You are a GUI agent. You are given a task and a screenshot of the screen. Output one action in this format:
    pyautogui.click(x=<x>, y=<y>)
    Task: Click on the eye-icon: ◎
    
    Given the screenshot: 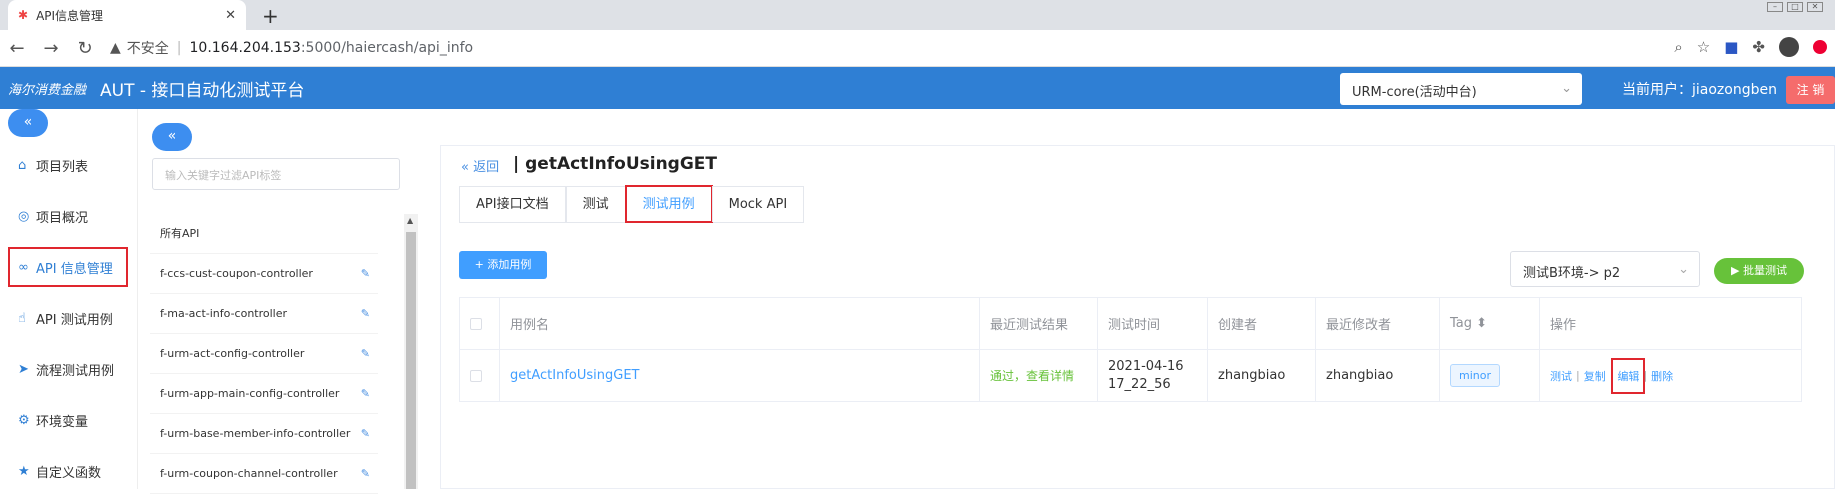 What is the action you would take?
    pyautogui.click(x=24, y=216)
    